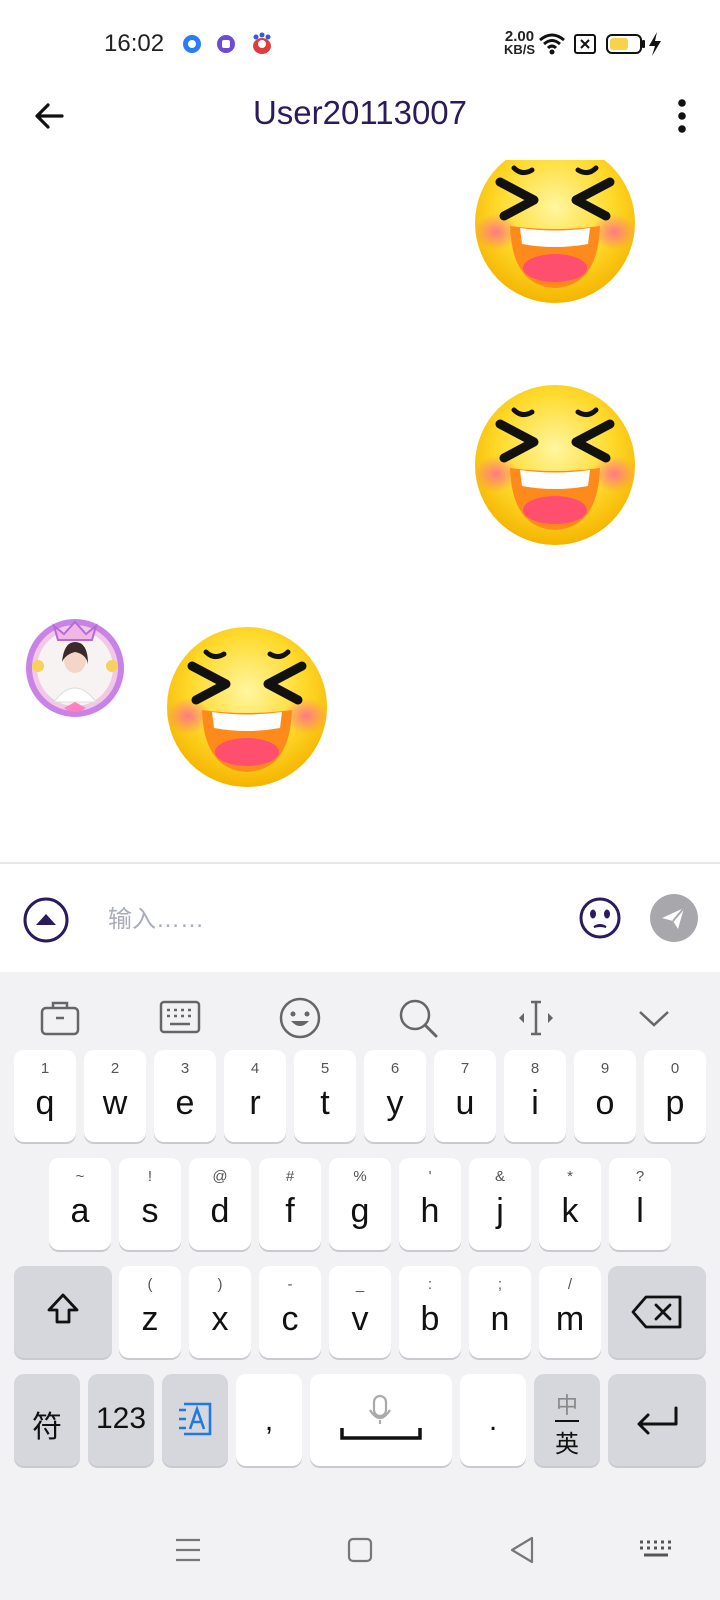  Describe the element at coordinates (46, 920) in the screenshot. I see `expand-menu-button` at that location.